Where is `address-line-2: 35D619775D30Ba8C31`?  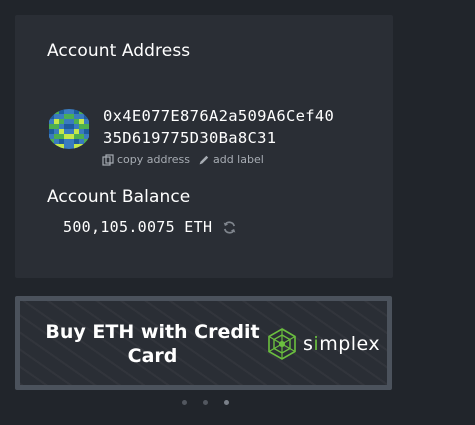 address-line-2: 35D619775D30Ba8C31 is located at coordinates (190, 138).